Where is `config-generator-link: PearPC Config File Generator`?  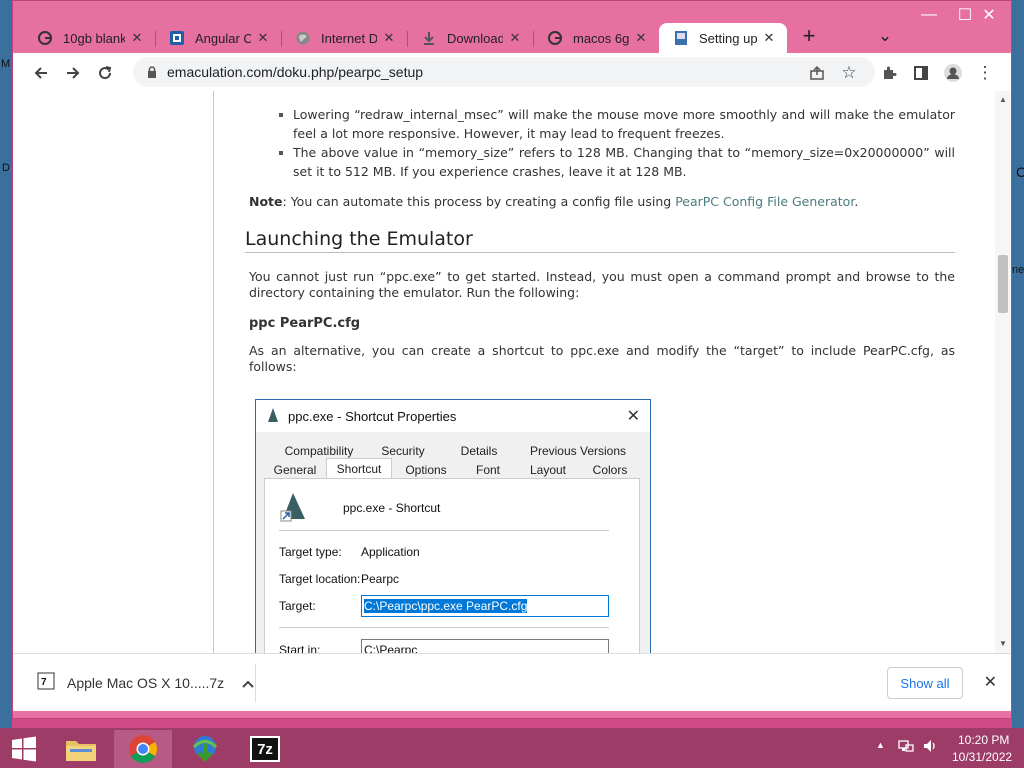 config-generator-link: PearPC Config File Generator is located at coordinates (764, 201).